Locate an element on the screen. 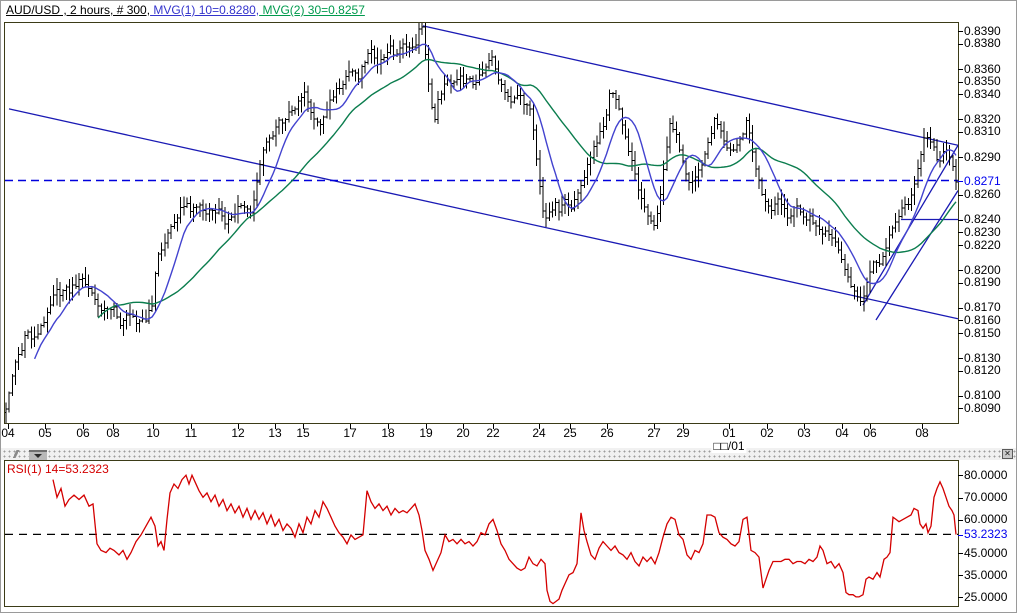 Image resolution: width=1017 pixels, height=613 pixels. price-tick-label: 0.8260 is located at coordinates (979, 194).